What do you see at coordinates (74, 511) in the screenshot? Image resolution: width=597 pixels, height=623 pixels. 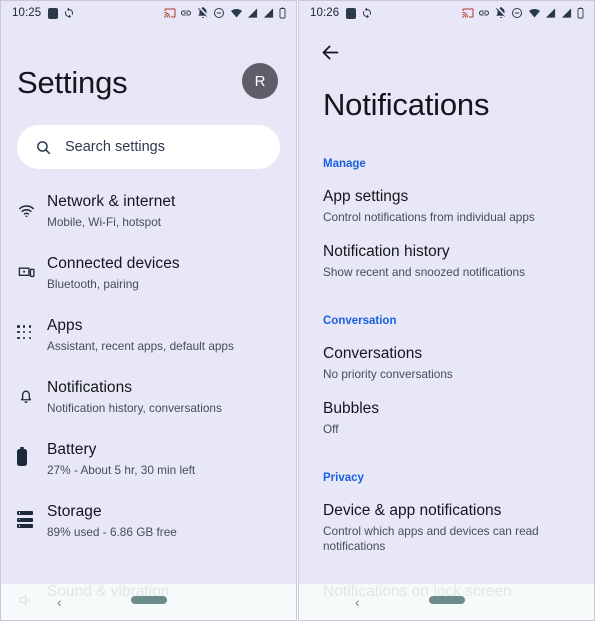 I see `row-title: Storage` at bounding box center [74, 511].